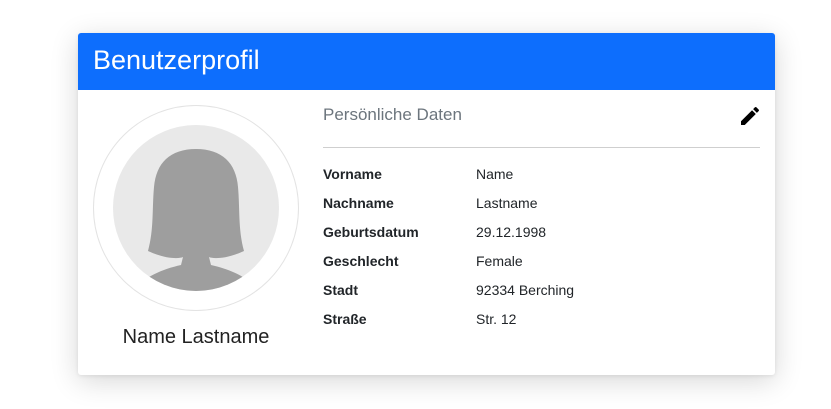  What do you see at coordinates (541, 264) in the screenshot?
I see `detail-row-geschlecht: Geschlecht Female` at bounding box center [541, 264].